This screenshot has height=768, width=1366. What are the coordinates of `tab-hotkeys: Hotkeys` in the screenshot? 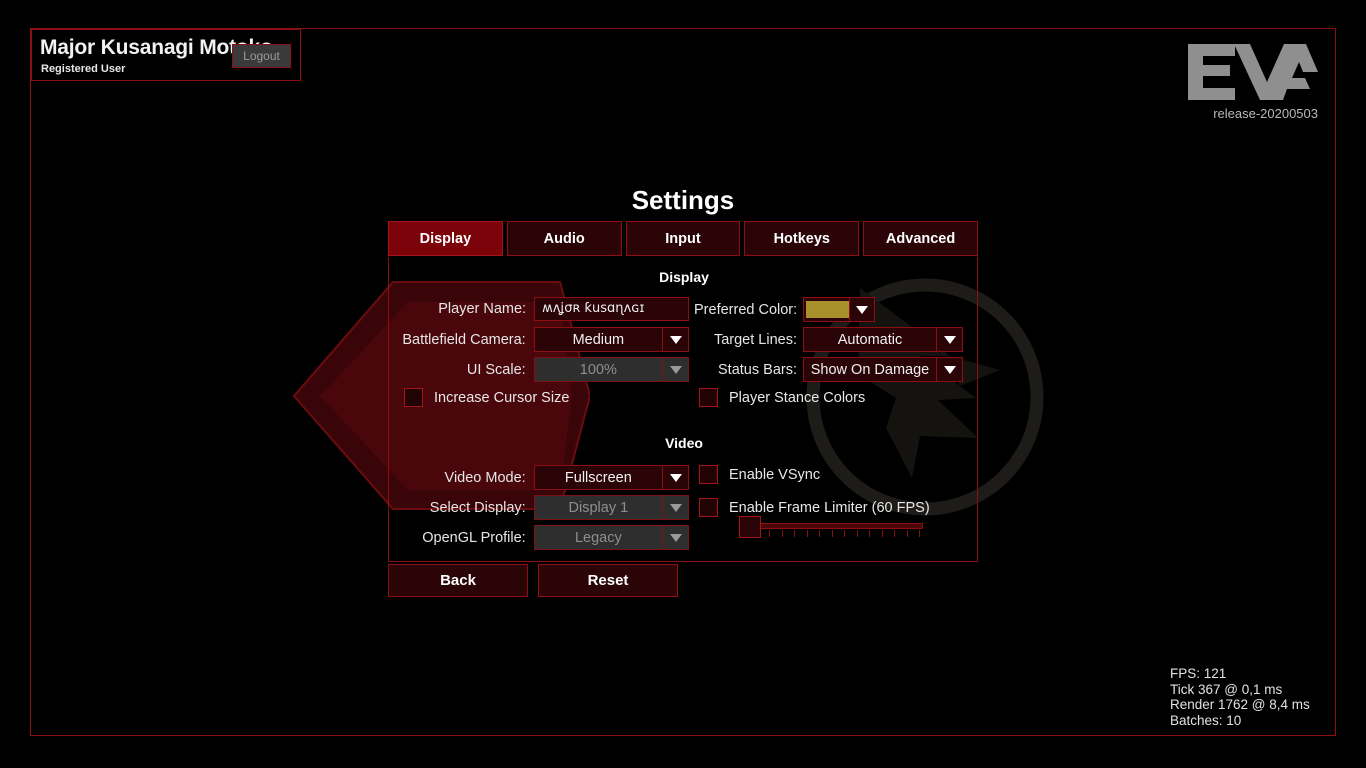 It's located at (802, 238).